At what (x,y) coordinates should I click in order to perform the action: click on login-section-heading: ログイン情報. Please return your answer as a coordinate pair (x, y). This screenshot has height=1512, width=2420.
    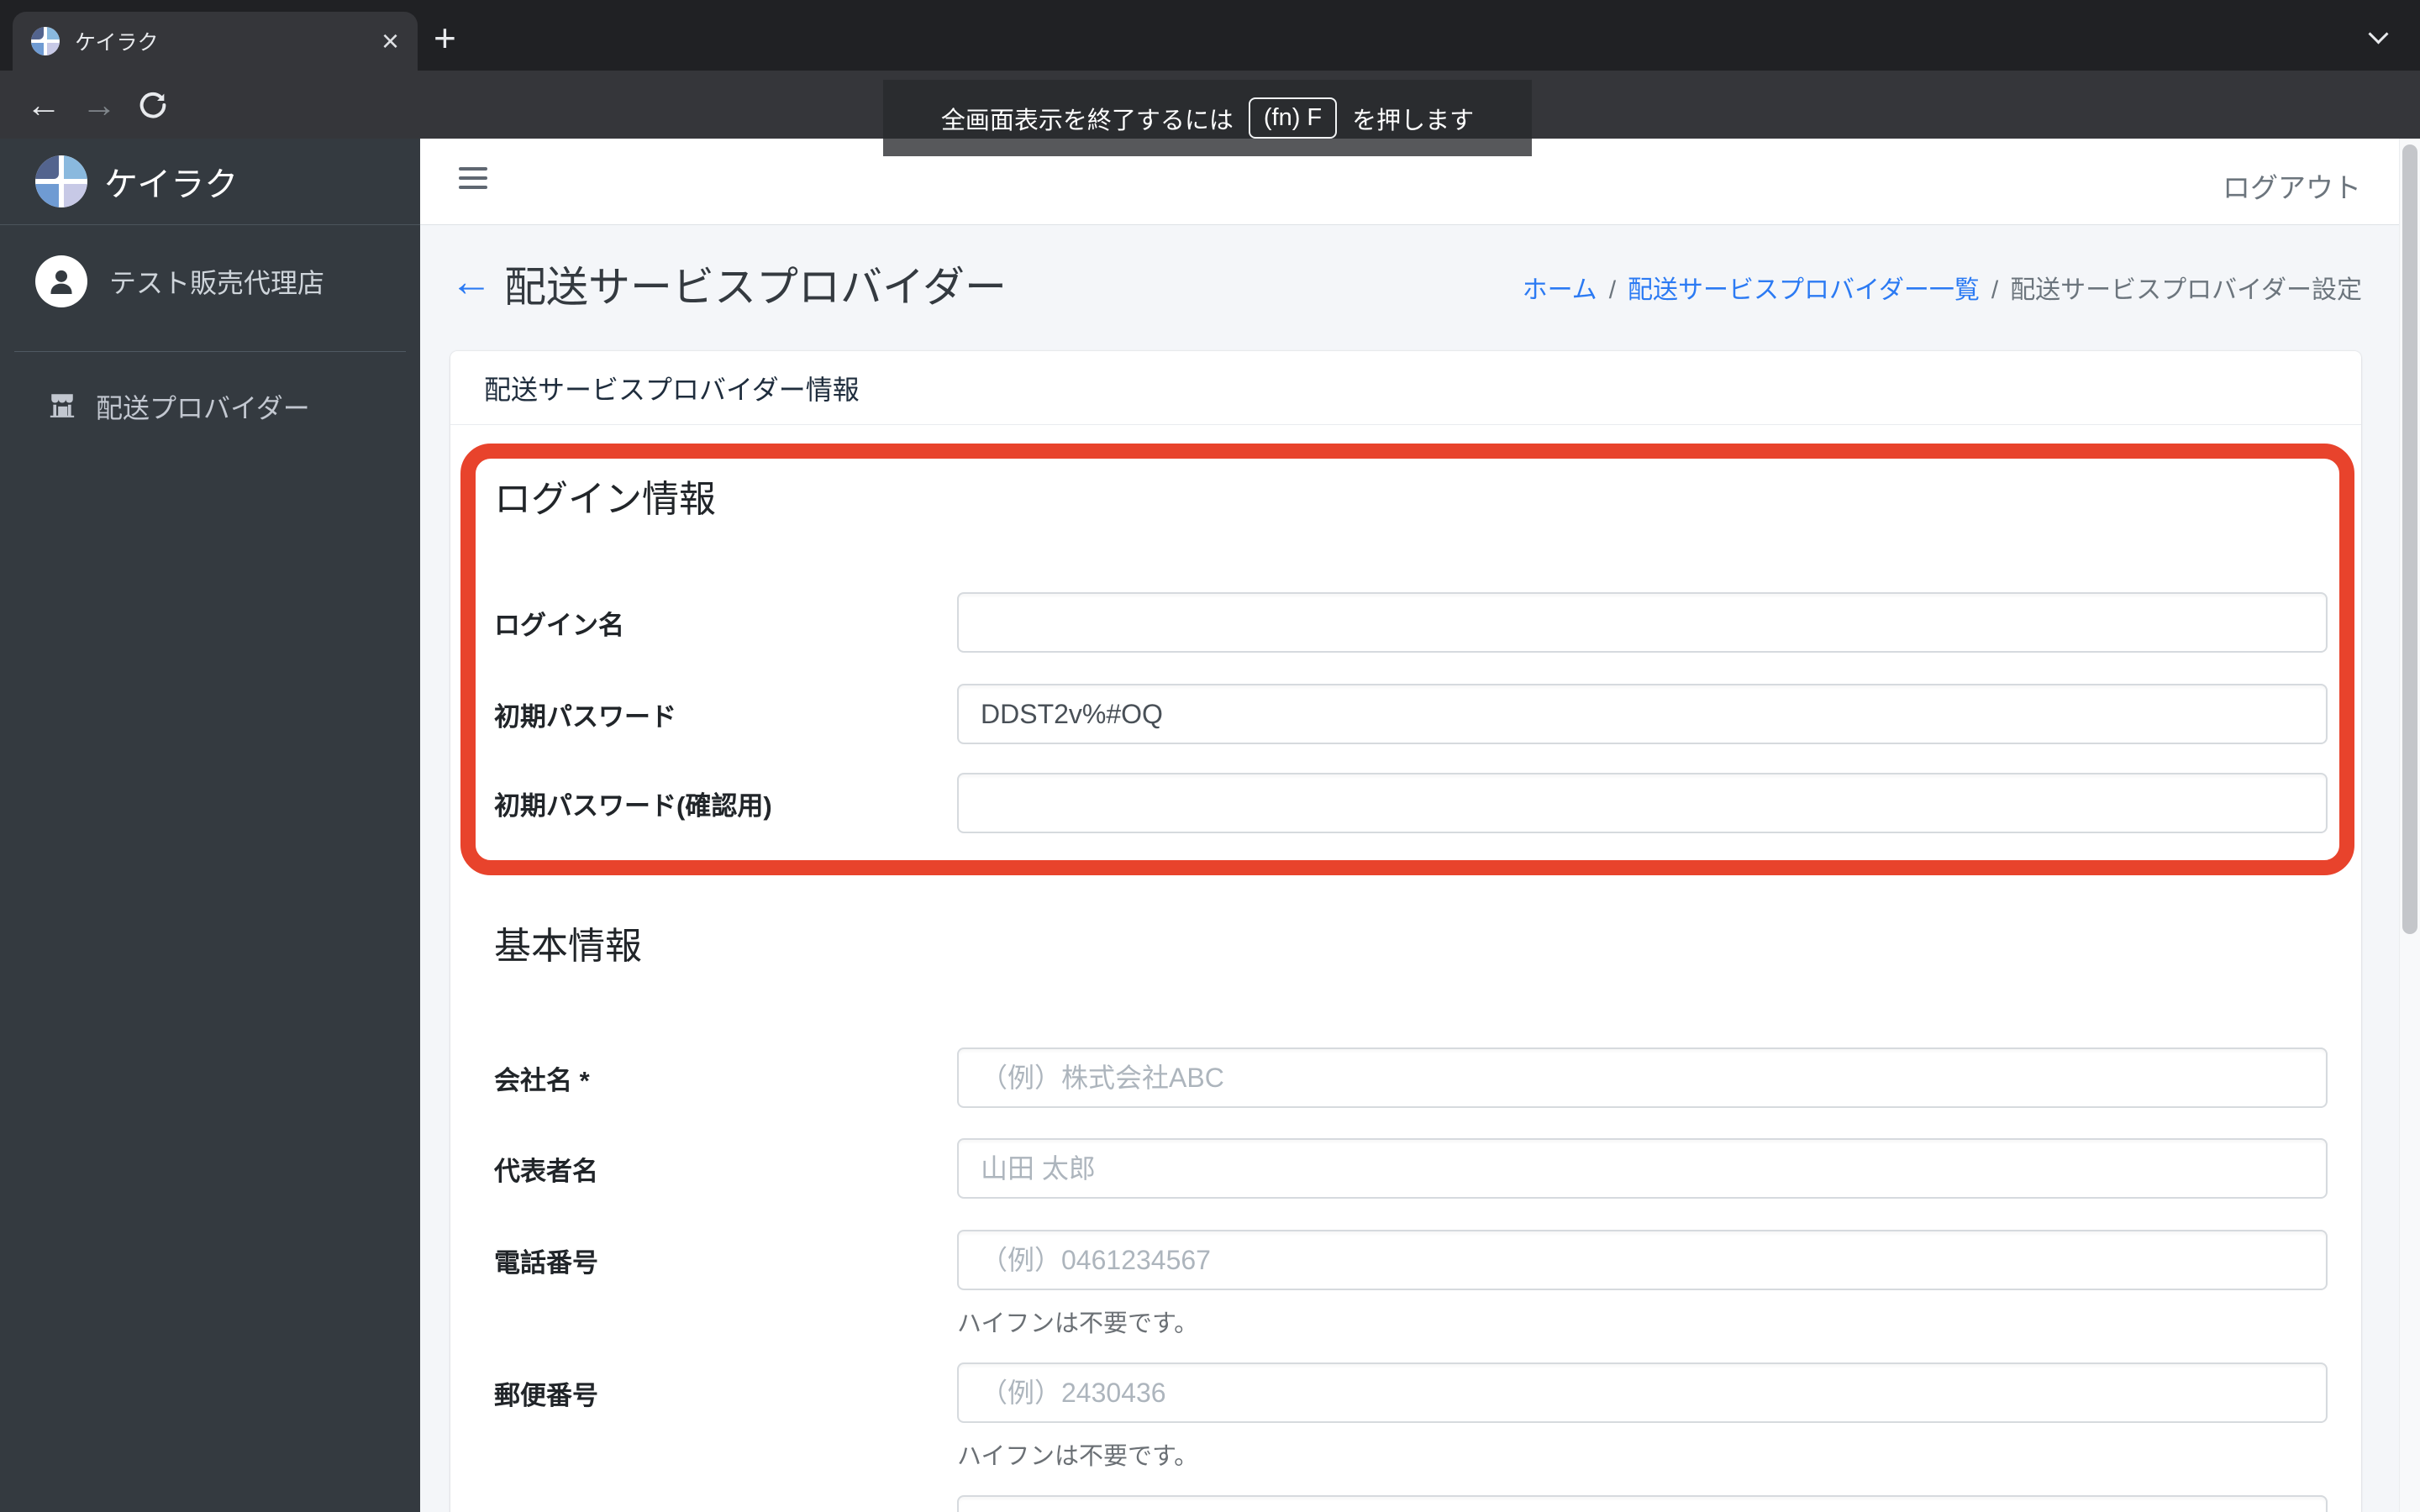
    Looking at the image, I should click on (605, 499).